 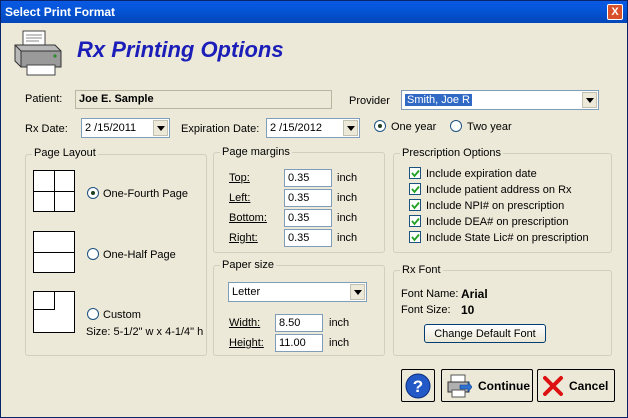 I want to click on margin-top-label: Top:, so click(x=239, y=178).